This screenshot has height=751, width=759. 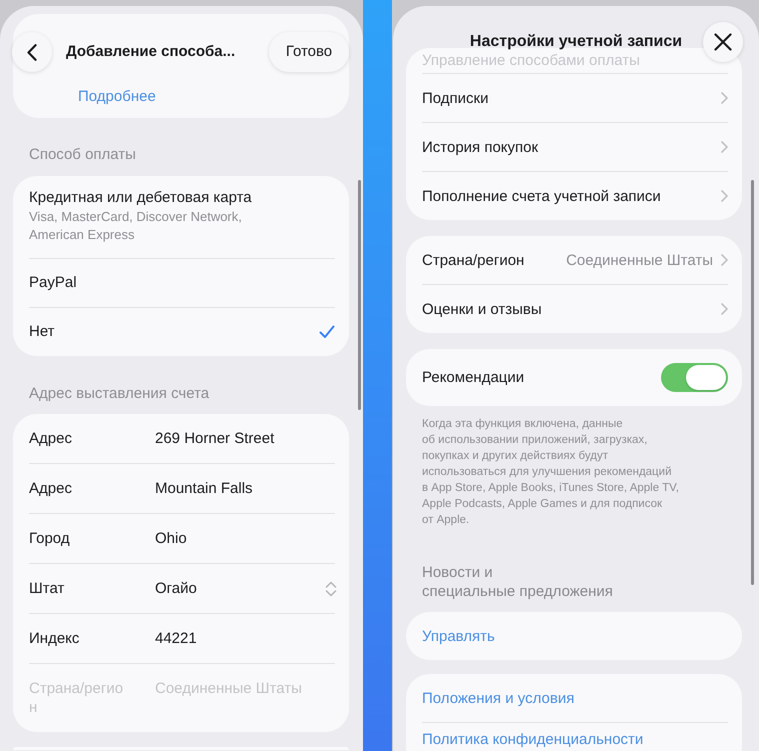 What do you see at coordinates (574, 260) in the screenshot?
I see `settings-row: Страна/регион Соединенные Штаты` at bounding box center [574, 260].